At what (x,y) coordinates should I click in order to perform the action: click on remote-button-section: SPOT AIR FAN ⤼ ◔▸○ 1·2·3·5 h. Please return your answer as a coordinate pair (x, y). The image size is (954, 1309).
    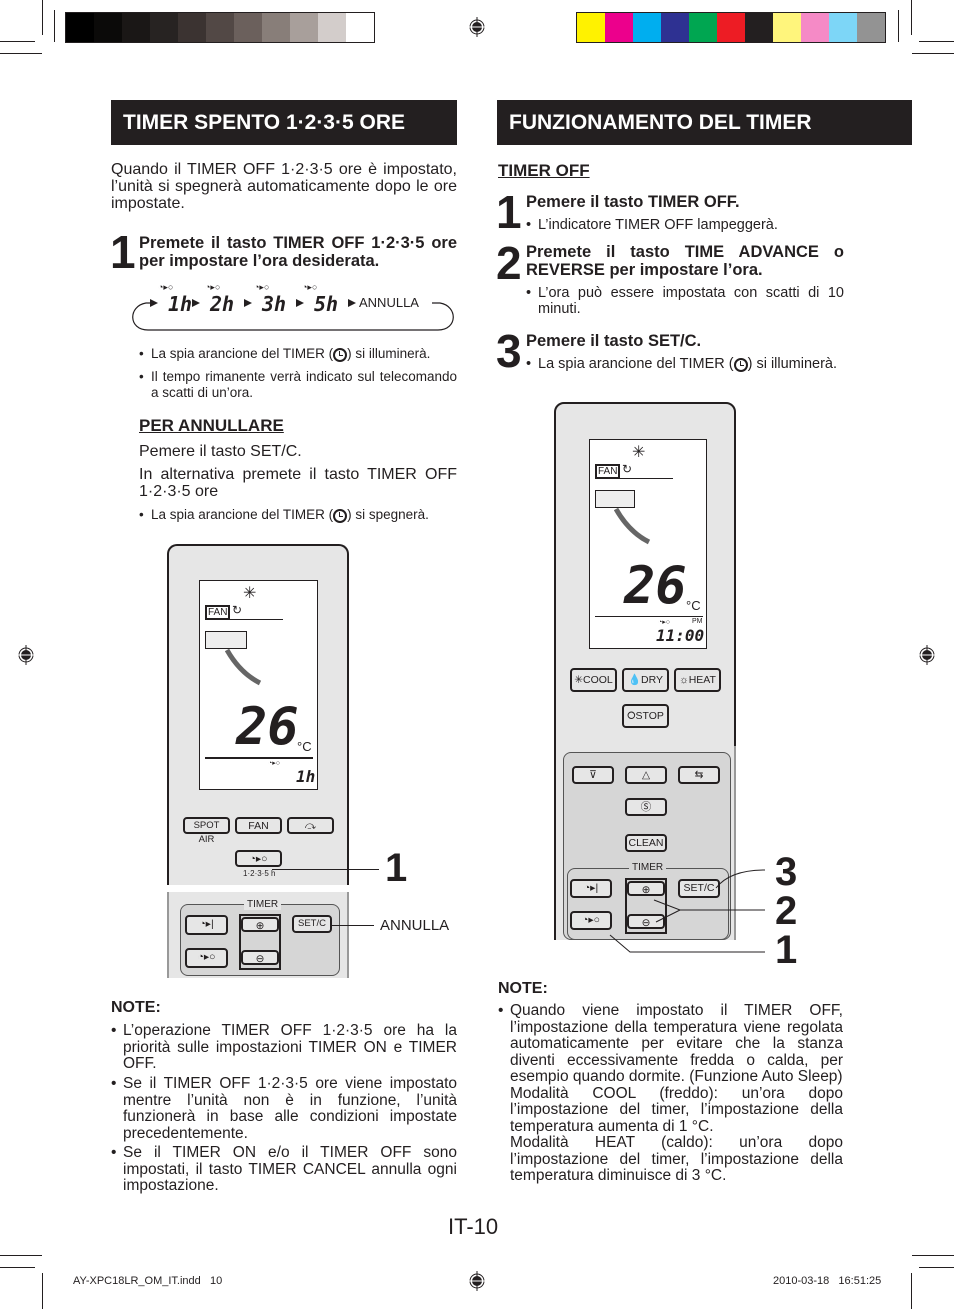
    Looking at the image, I should click on (258, 843).